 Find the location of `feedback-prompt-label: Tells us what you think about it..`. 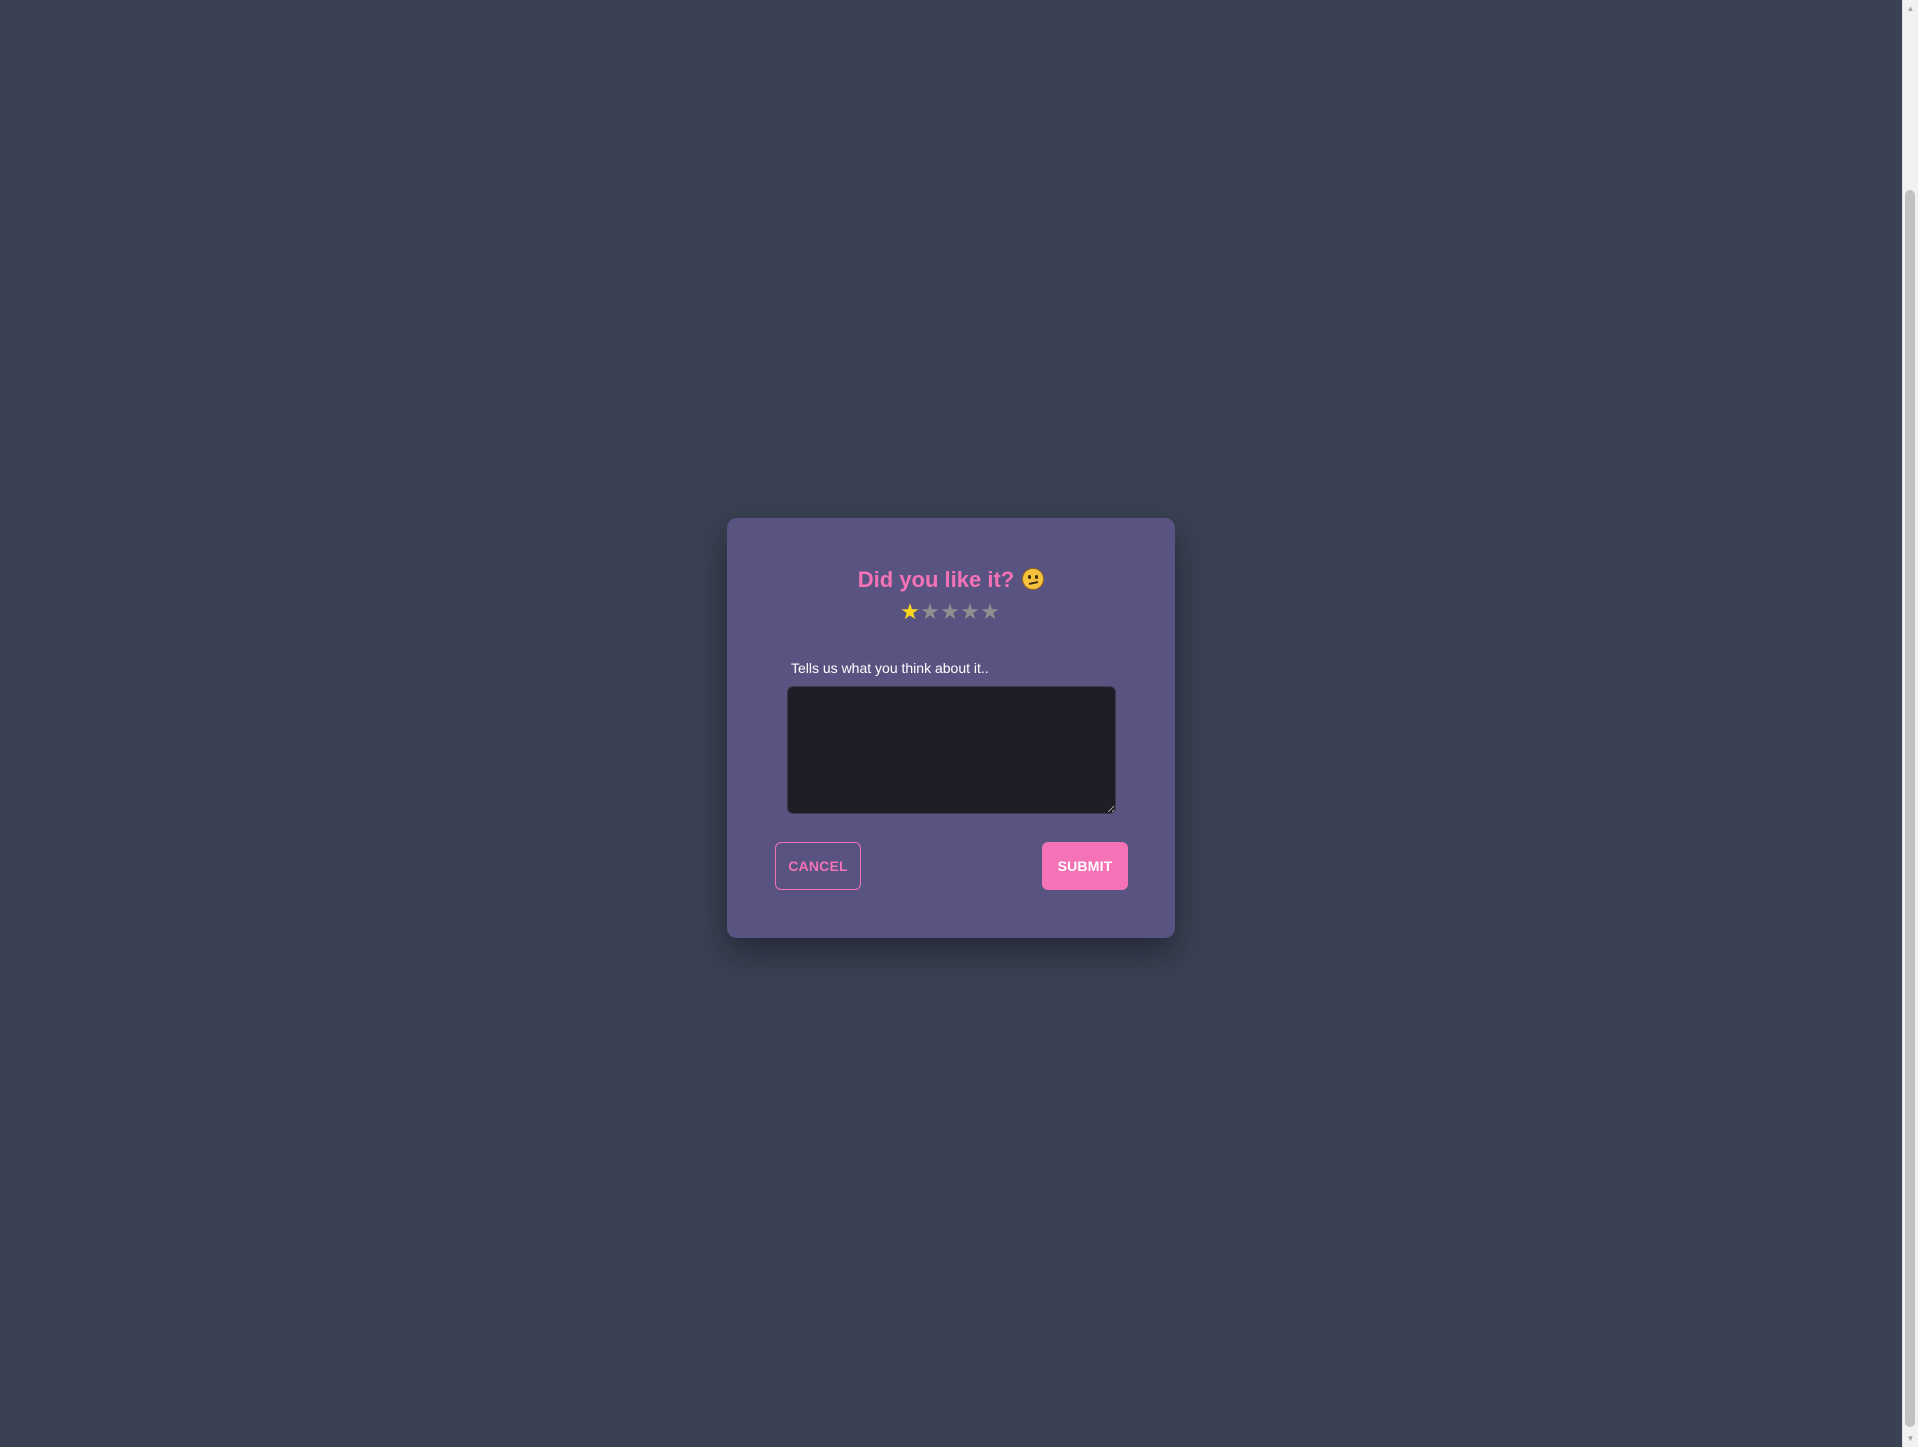

feedback-prompt-label: Tells us what you think about it.. is located at coordinates (890, 668).